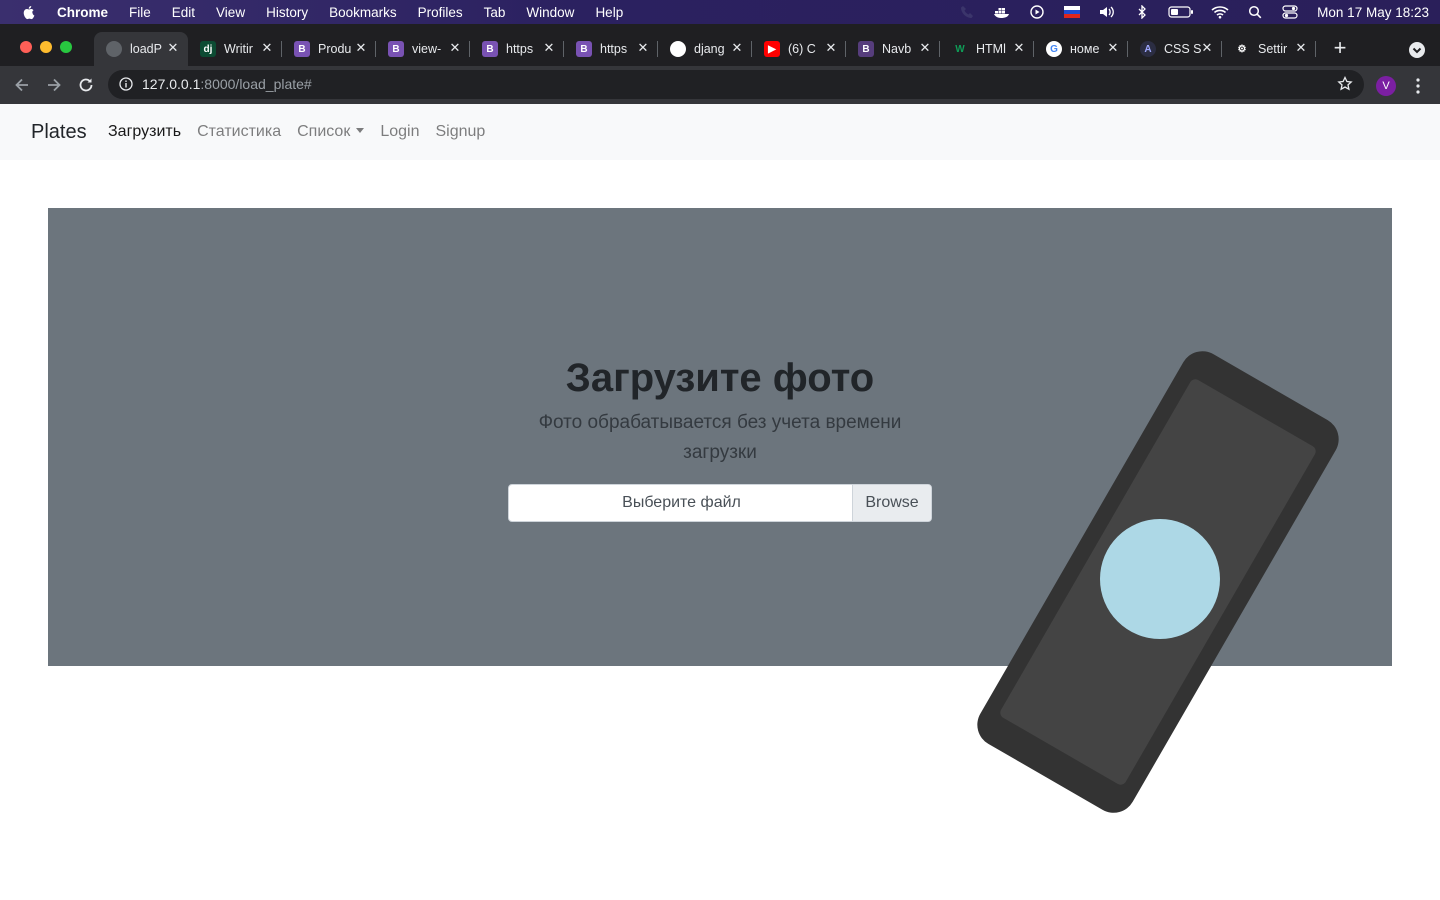  What do you see at coordinates (1072, 12) in the screenshot?
I see `flag-ru-icon` at bounding box center [1072, 12].